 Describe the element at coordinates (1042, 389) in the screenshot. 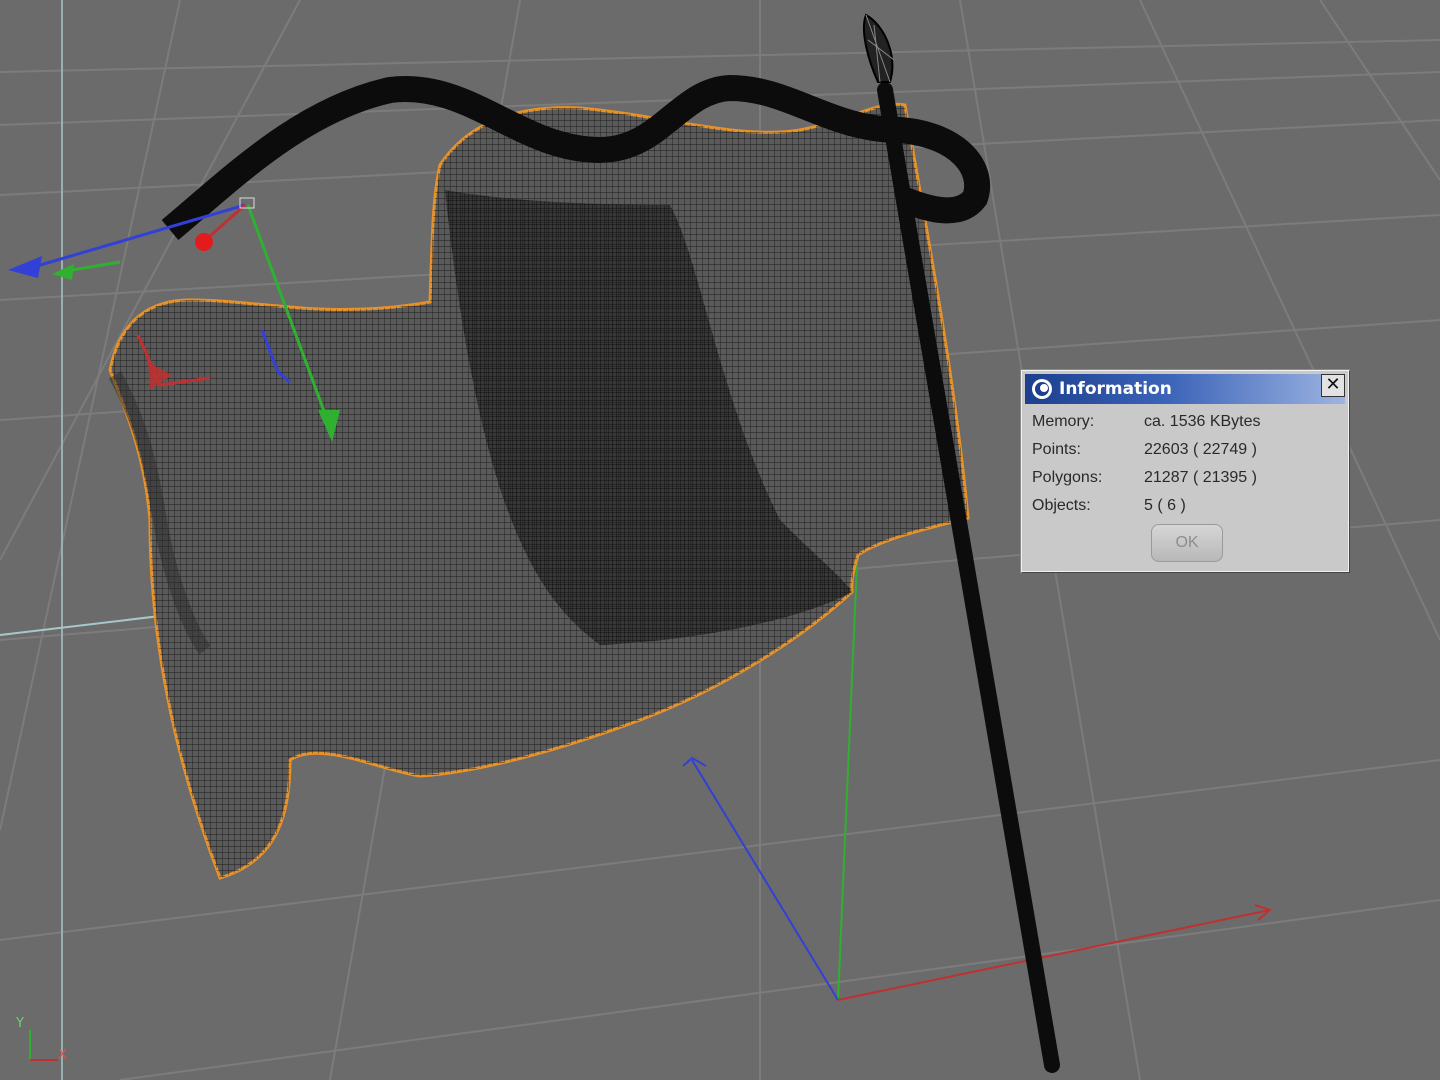

I see `cinema4d-logo-icon` at that location.